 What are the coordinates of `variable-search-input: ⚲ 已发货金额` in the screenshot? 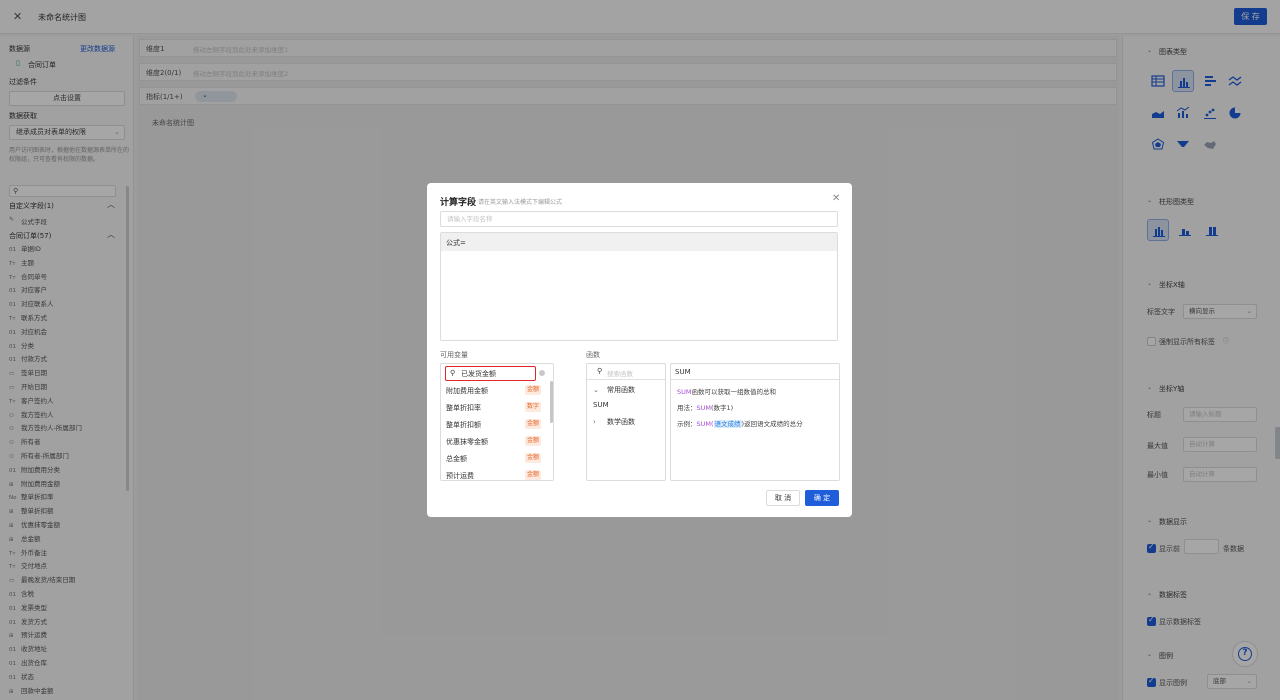 It's located at (490, 373).